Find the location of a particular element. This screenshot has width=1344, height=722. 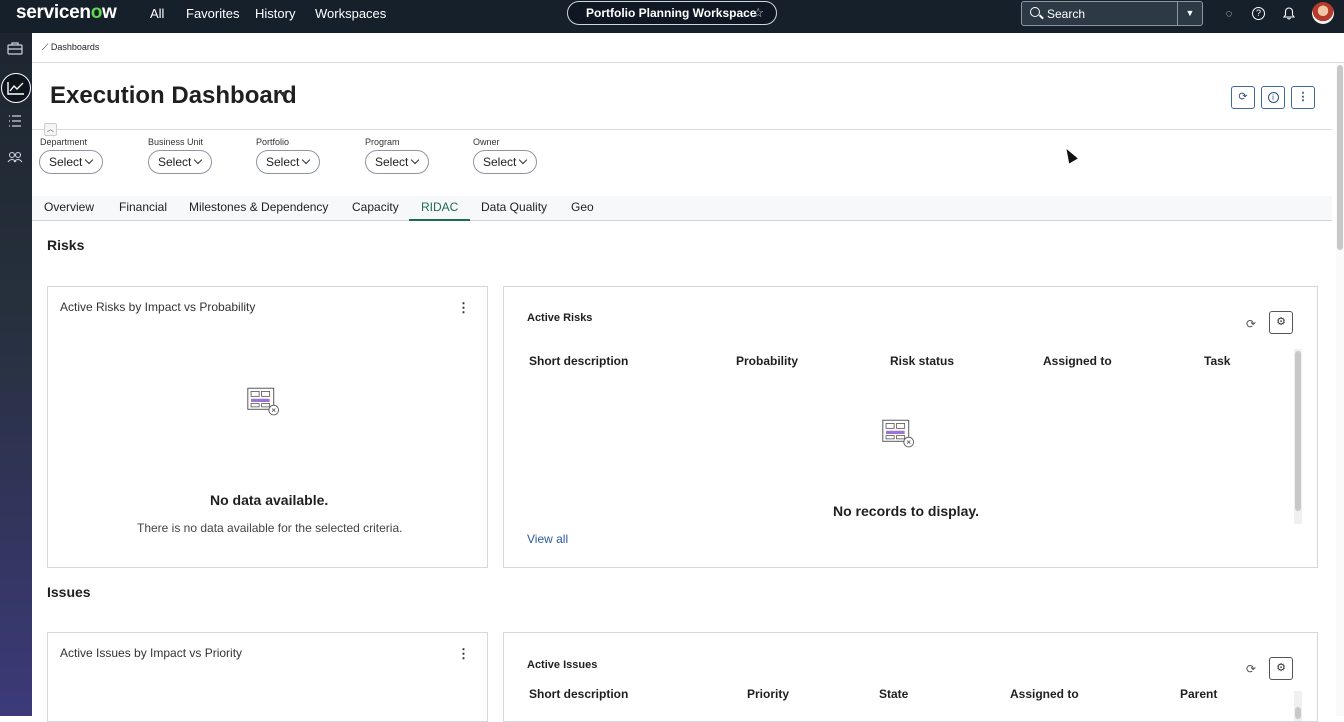

search-icon is located at coordinates (1035, 12).